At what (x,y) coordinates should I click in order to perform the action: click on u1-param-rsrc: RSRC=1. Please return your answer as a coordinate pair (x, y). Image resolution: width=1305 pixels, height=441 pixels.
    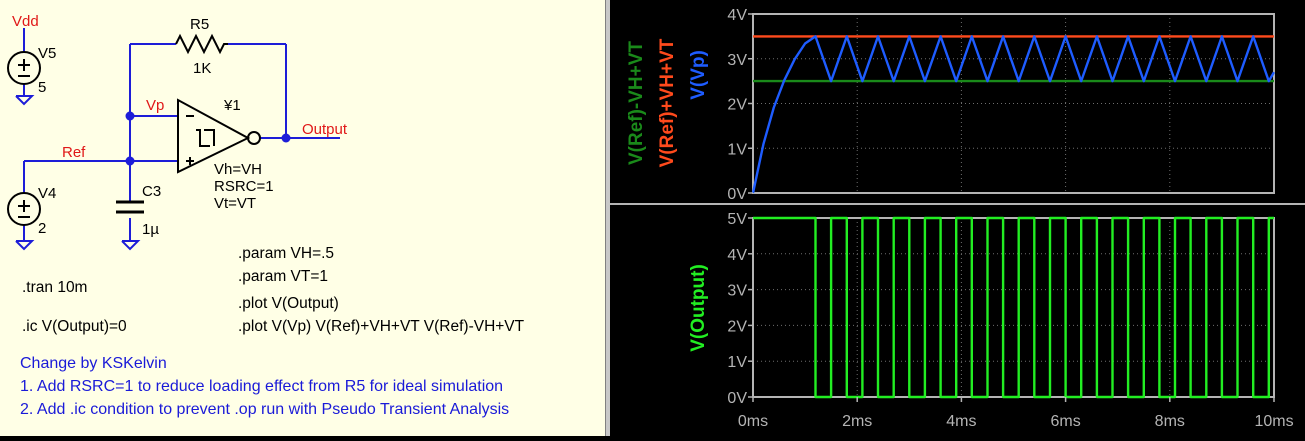
    Looking at the image, I should click on (244, 186).